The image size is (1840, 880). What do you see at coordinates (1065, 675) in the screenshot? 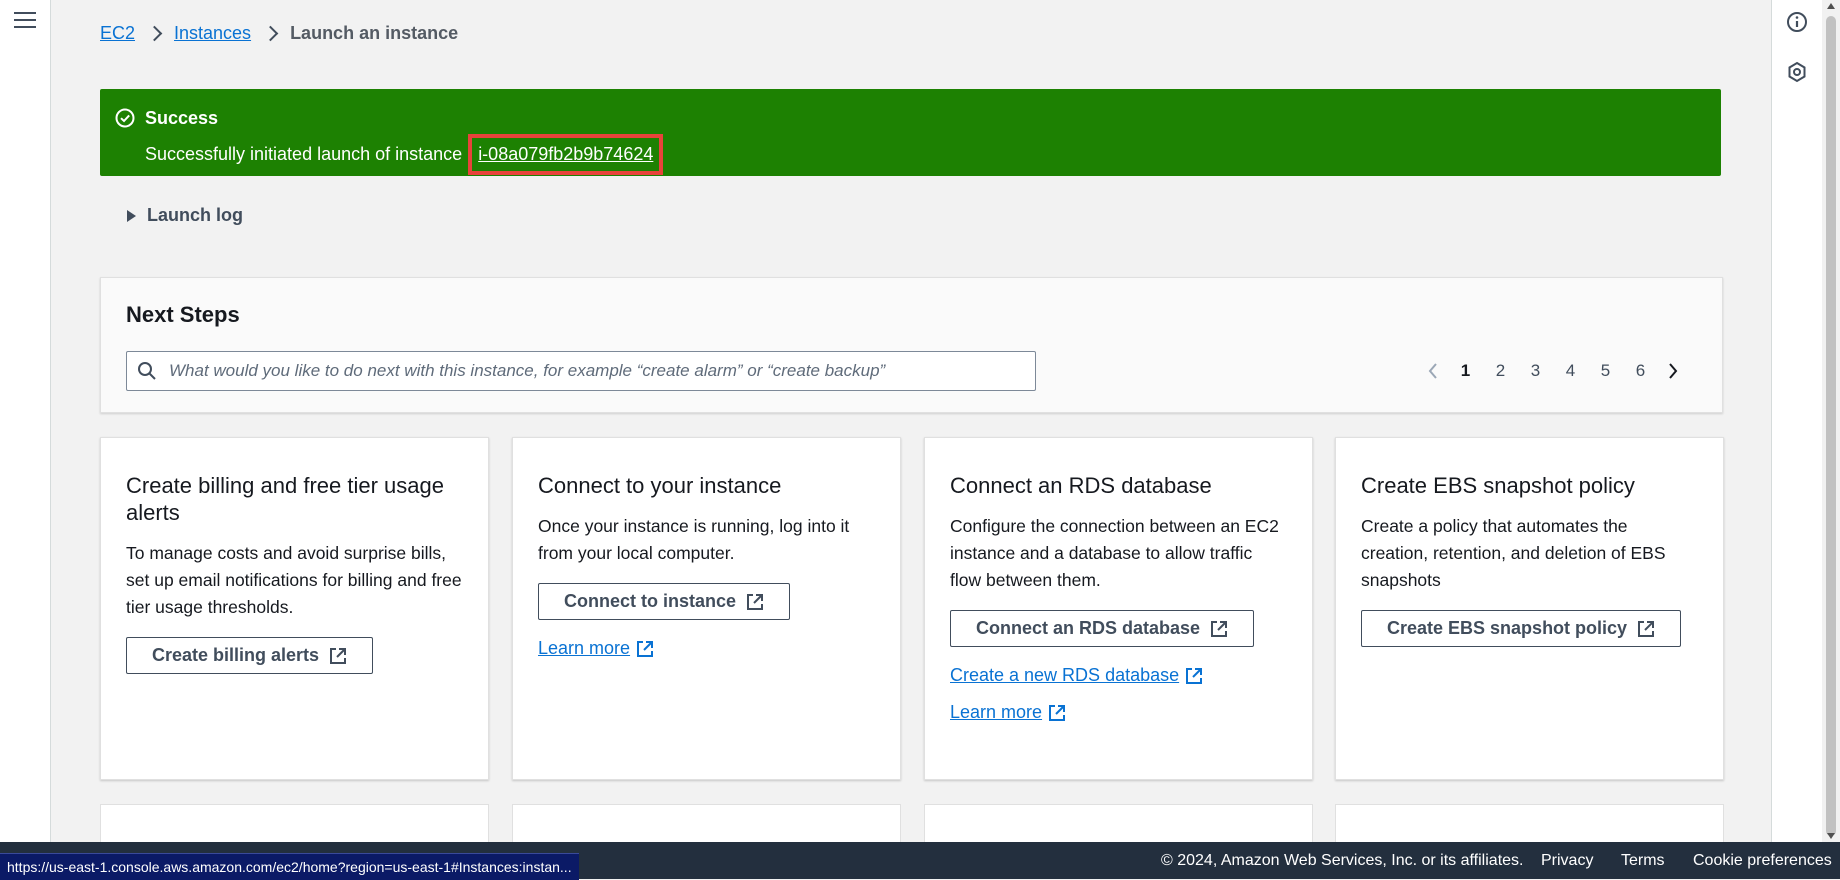
I see `link-label: Create a new RDS database` at bounding box center [1065, 675].